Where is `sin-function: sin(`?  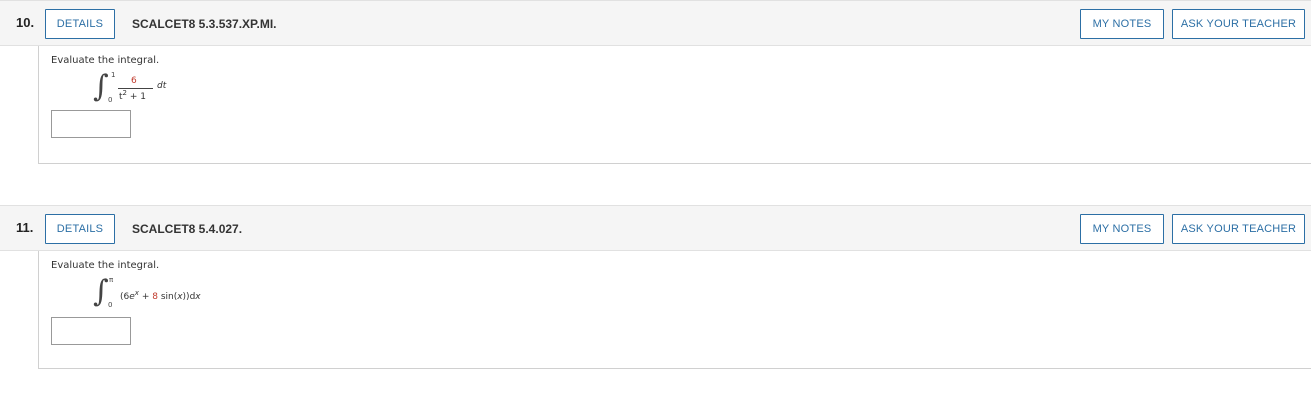 sin-function: sin( is located at coordinates (167, 297).